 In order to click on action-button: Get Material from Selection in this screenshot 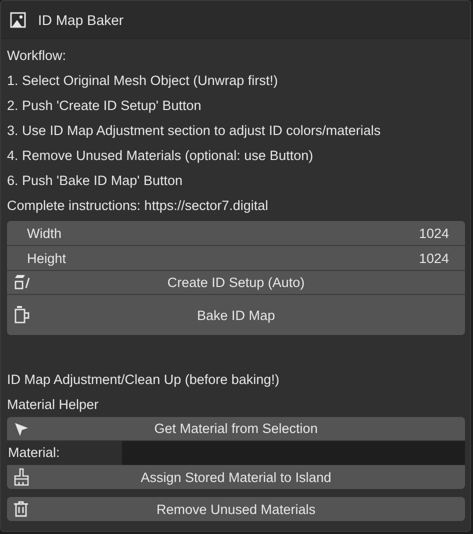, I will do `click(236, 429)`.